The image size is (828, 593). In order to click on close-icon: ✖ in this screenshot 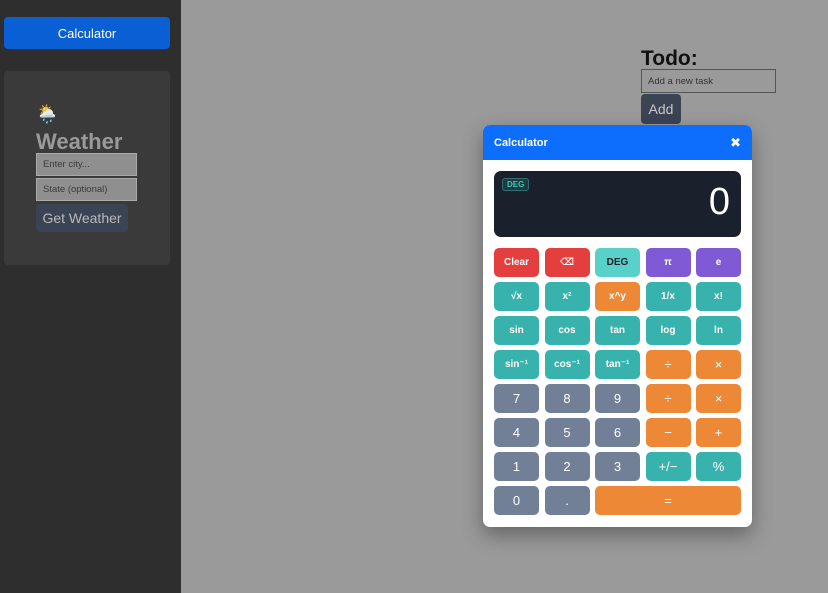, I will do `click(735, 143)`.